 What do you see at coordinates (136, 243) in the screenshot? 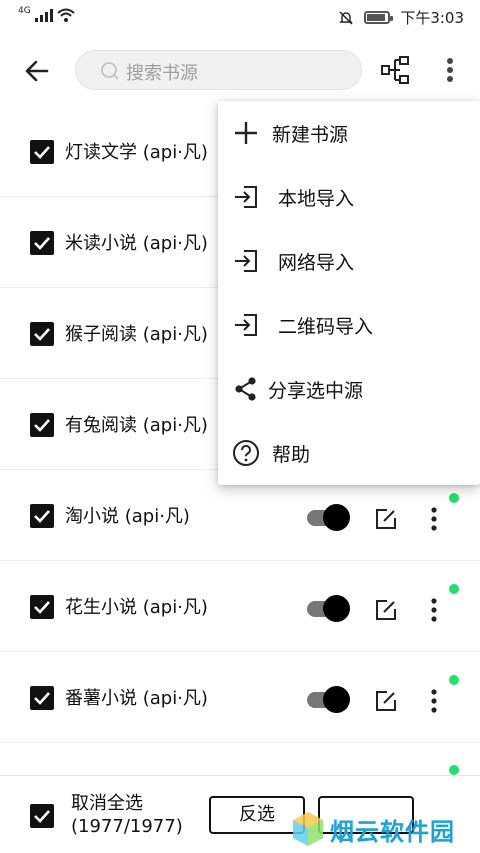
I see `source-name: 米读小说 (api·凡)` at bounding box center [136, 243].